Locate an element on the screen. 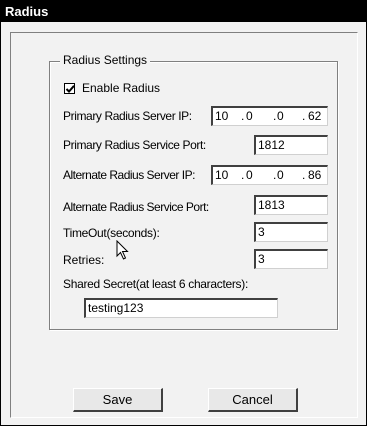  cancel-button: Cancel is located at coordinates (253, 400).